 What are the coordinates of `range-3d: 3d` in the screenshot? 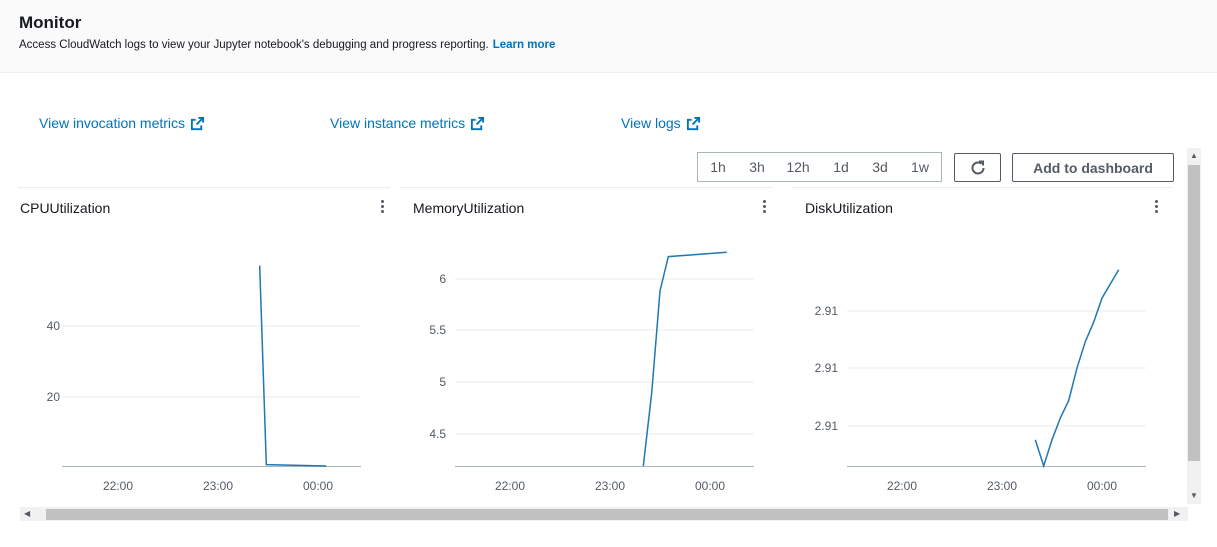 It's located at (880, 167).